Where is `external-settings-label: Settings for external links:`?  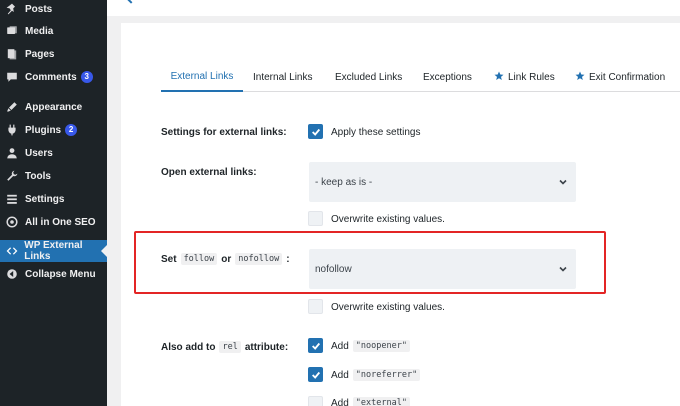 external-settings-label: Settings for external links: is located at coordinates (224, 132).